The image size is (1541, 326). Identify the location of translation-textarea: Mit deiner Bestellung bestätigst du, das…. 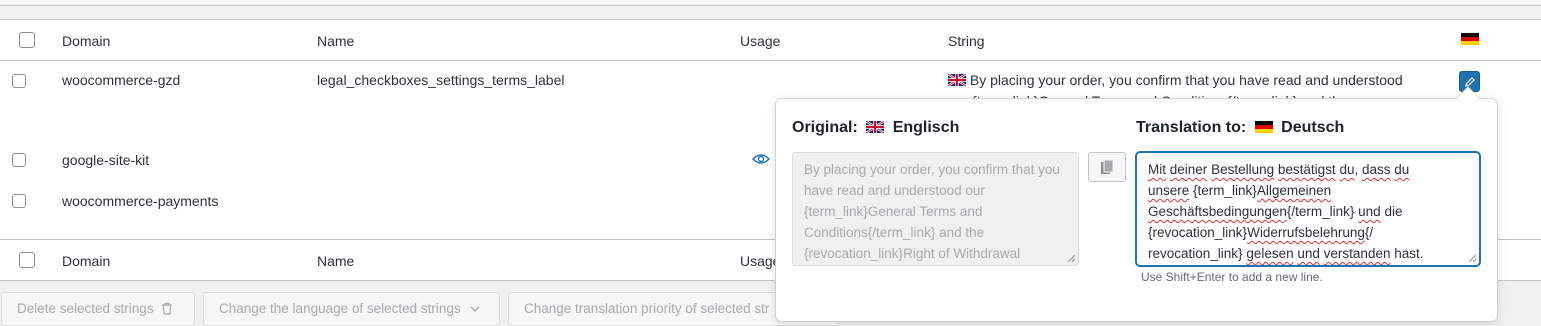
(1308, 209).